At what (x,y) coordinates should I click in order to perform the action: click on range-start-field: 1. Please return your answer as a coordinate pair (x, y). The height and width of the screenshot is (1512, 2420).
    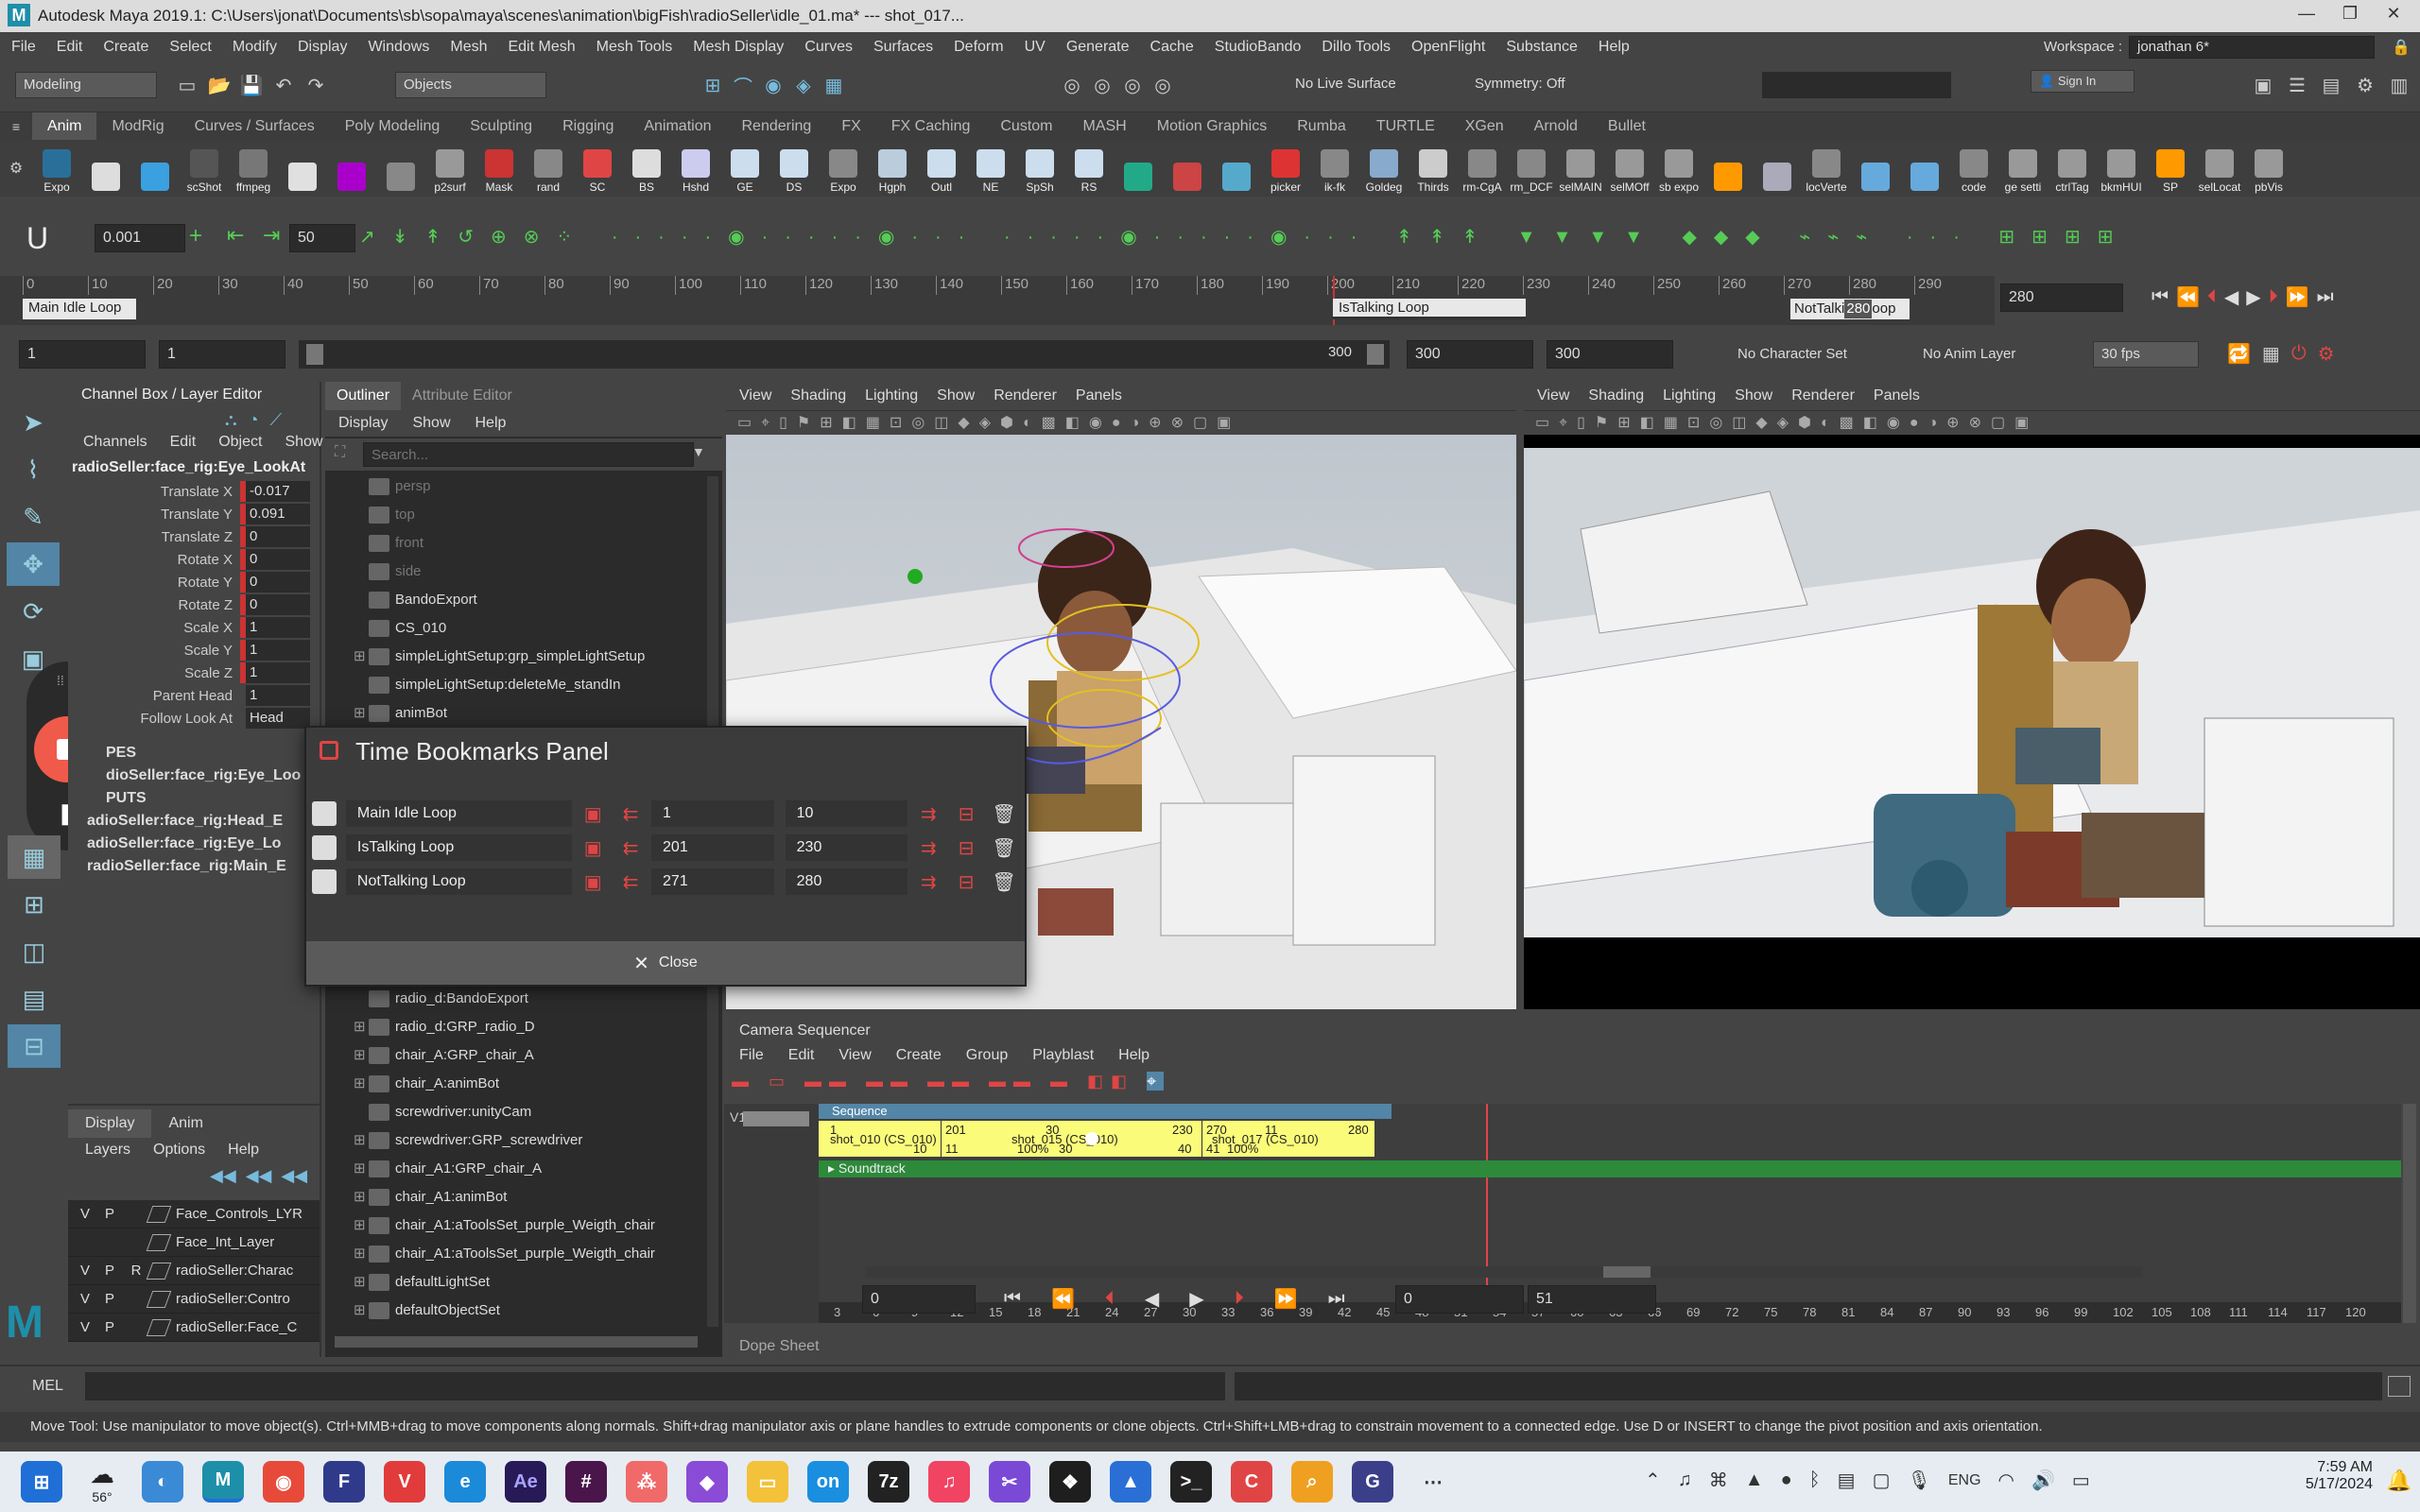
    Looking at the image, I should click on (222, 354).